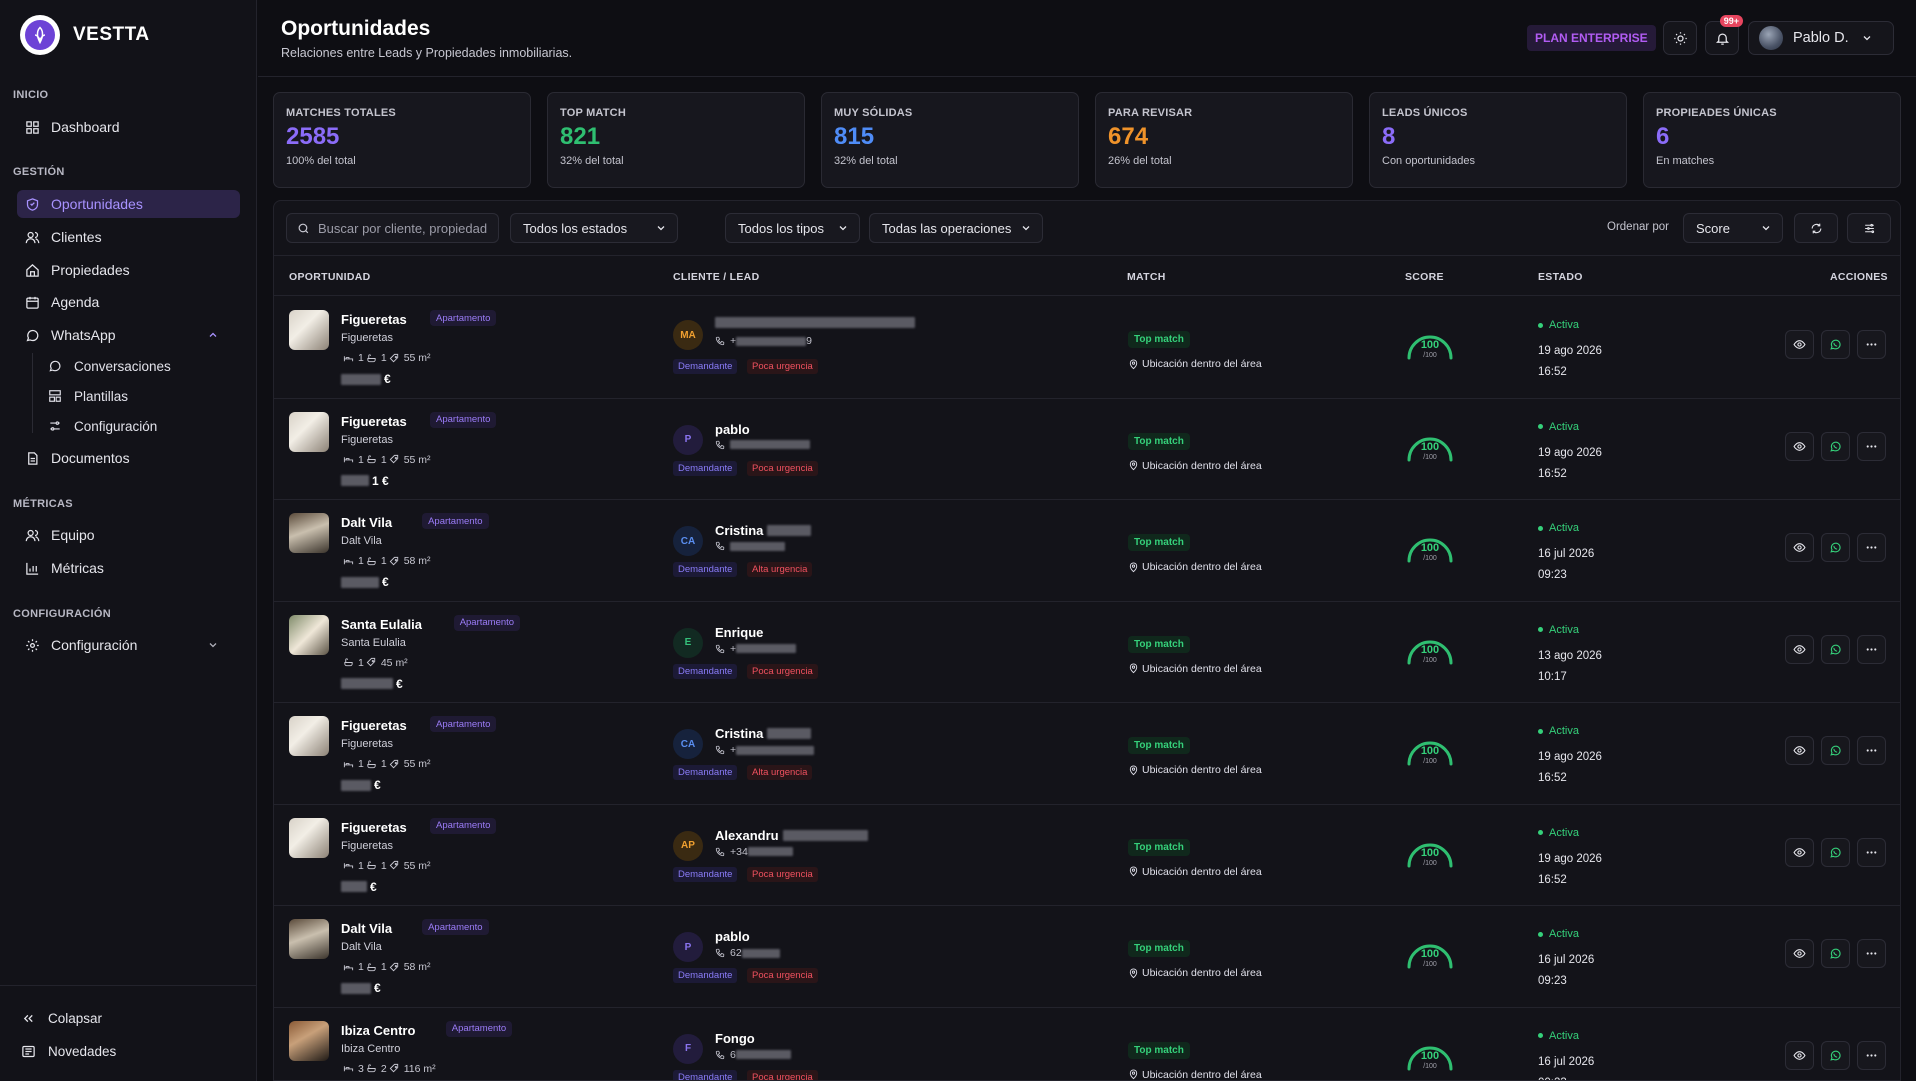 The height and width of the screenshot is (1081, 1916). What do you see at coordinates (1424, 277) in the screenshot?
I see `col-score: SCORE` at bounding box center [1424, 277].